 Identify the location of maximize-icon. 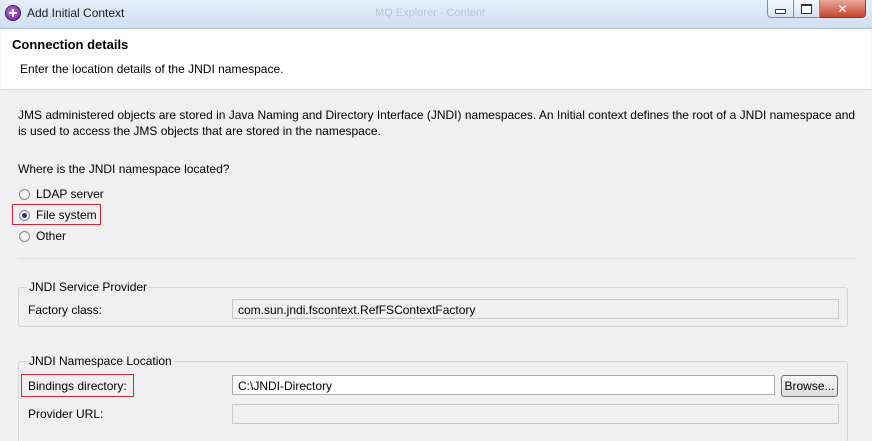
(806, 8).